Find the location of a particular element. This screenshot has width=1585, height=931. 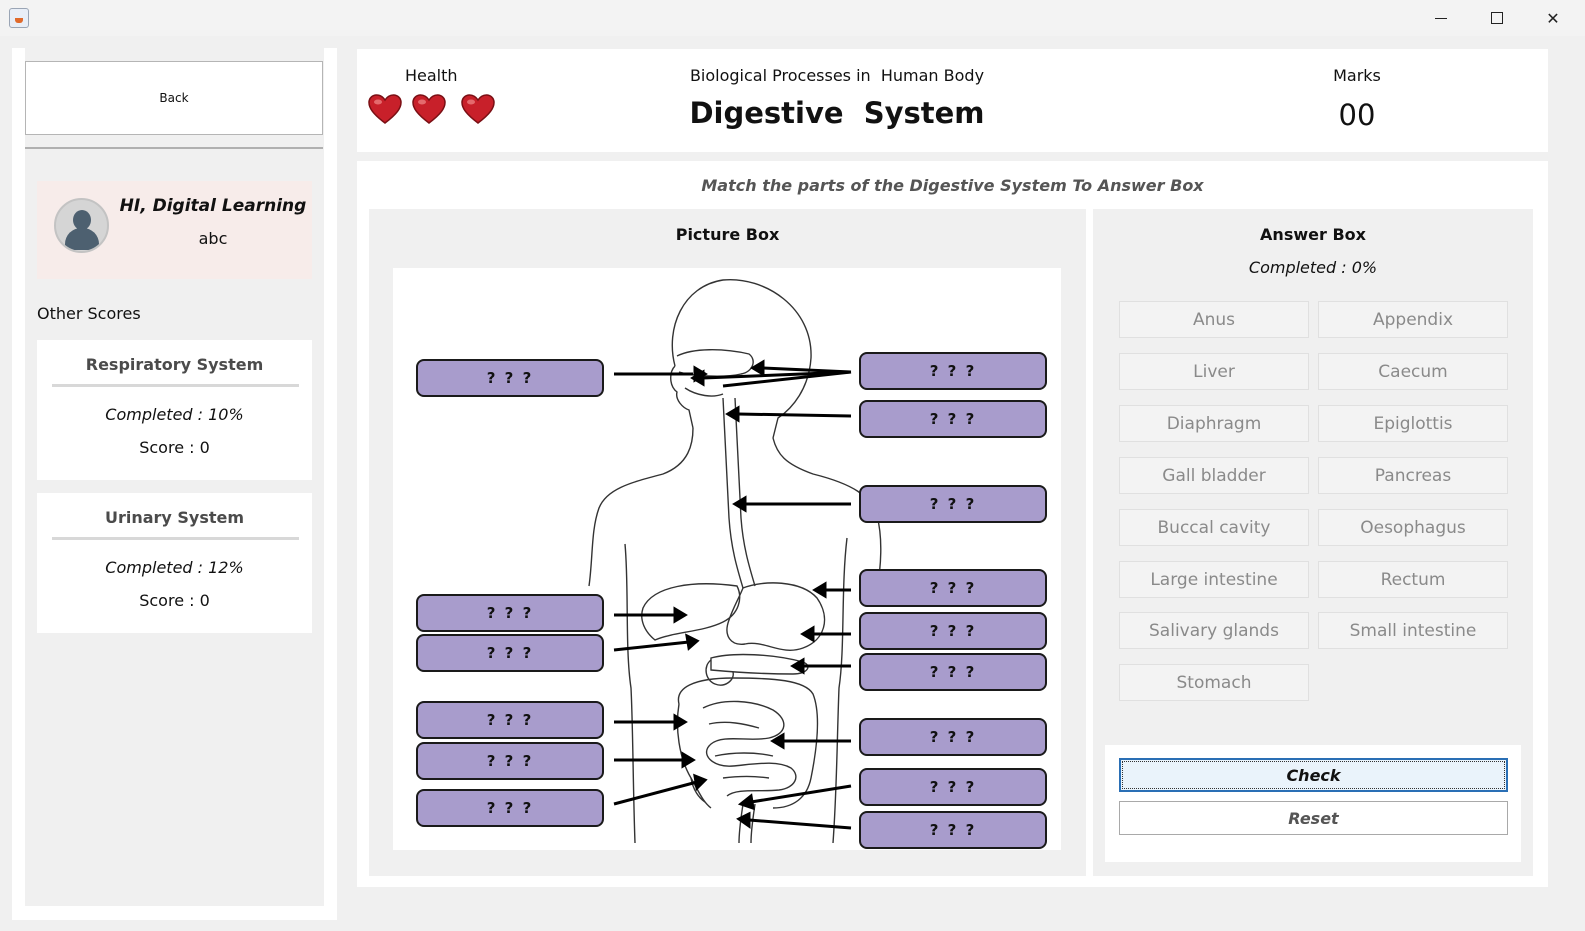

health-hearts is located at coordinates (431, 109).